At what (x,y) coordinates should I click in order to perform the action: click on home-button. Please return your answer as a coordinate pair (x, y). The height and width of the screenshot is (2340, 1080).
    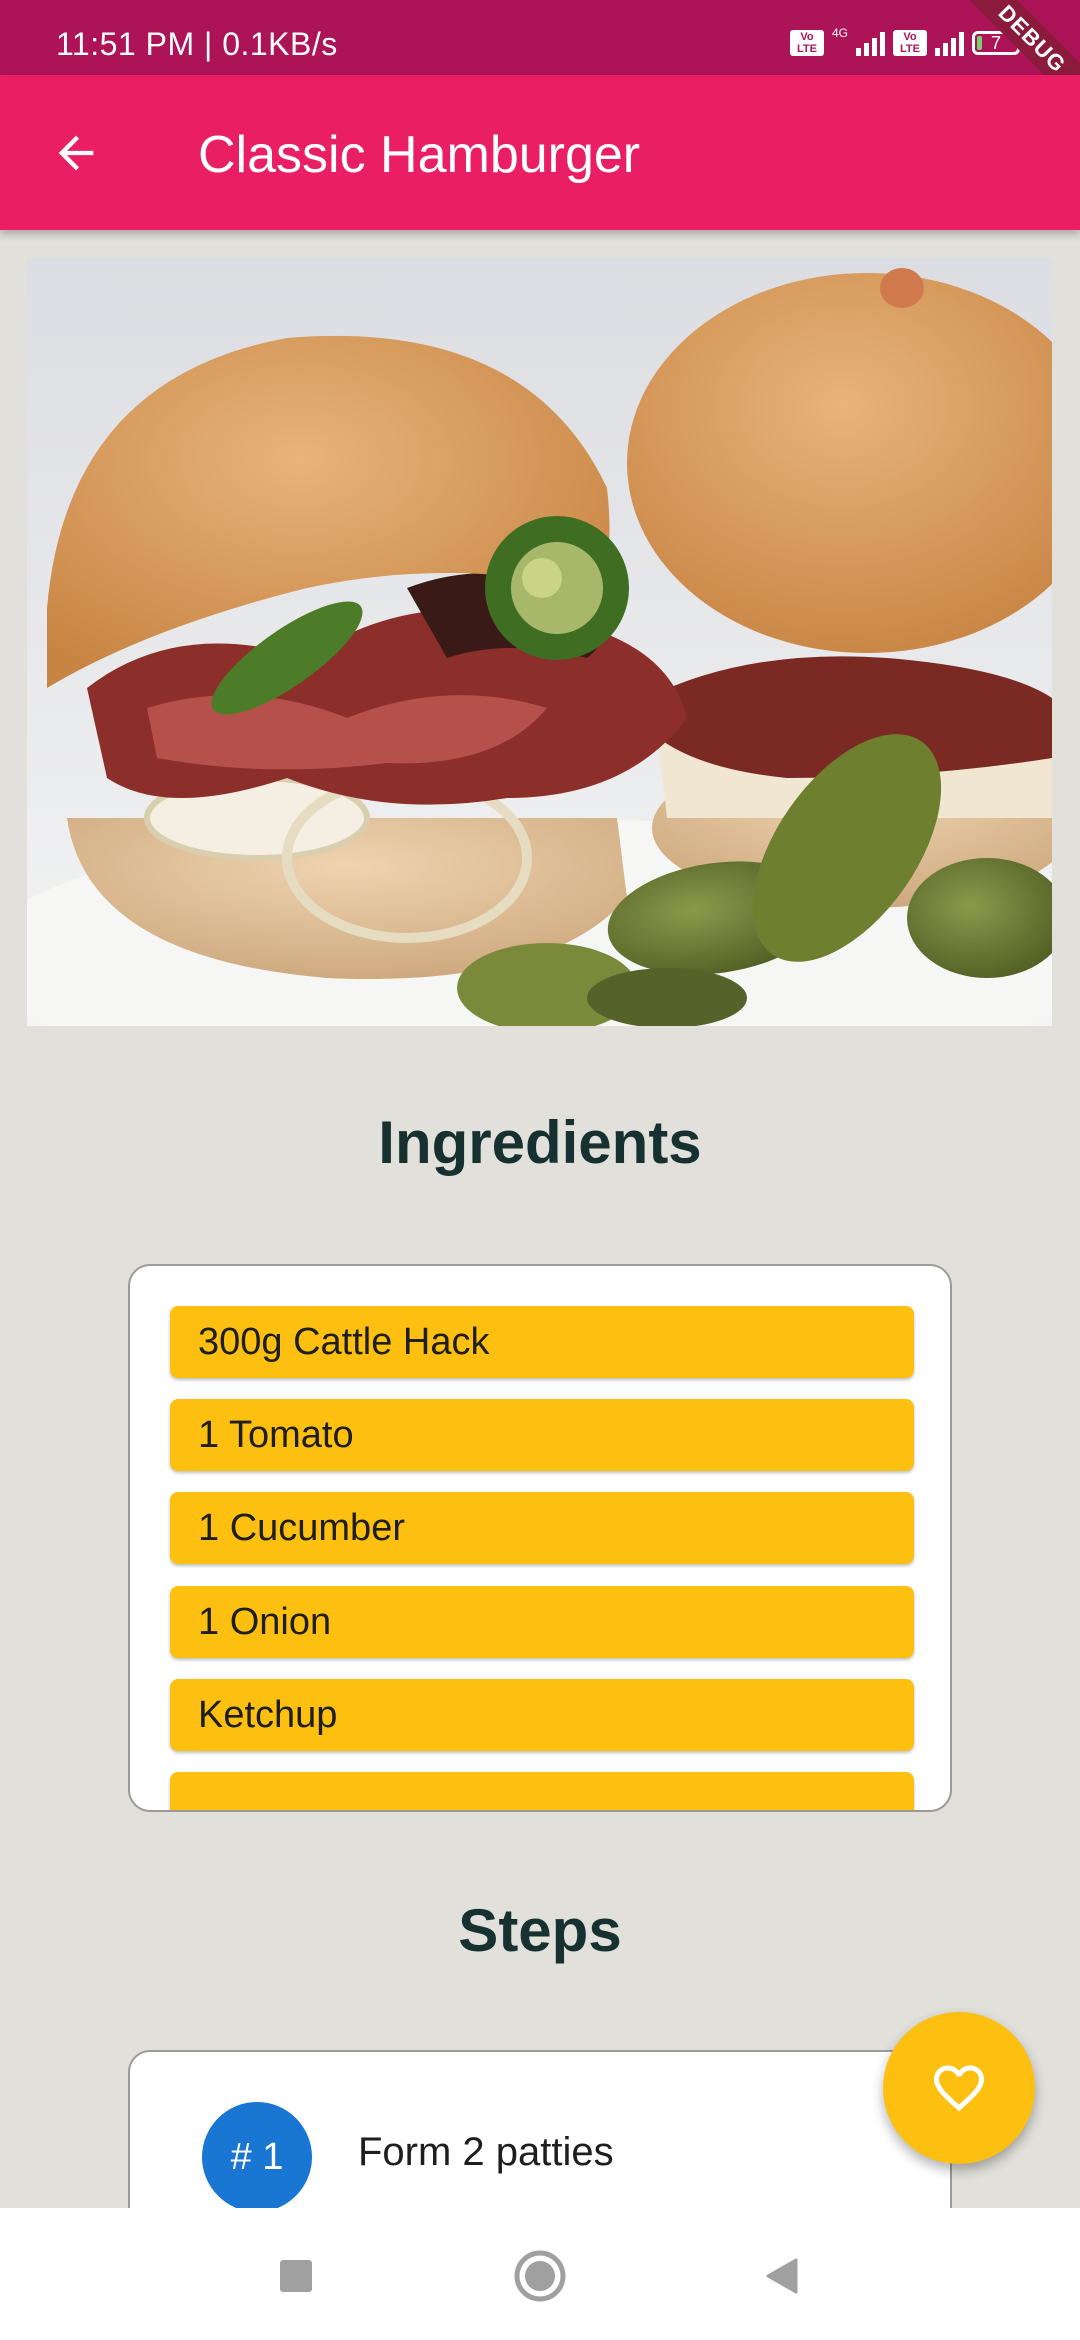
    Looking at the image, I should click on (540, 2276).